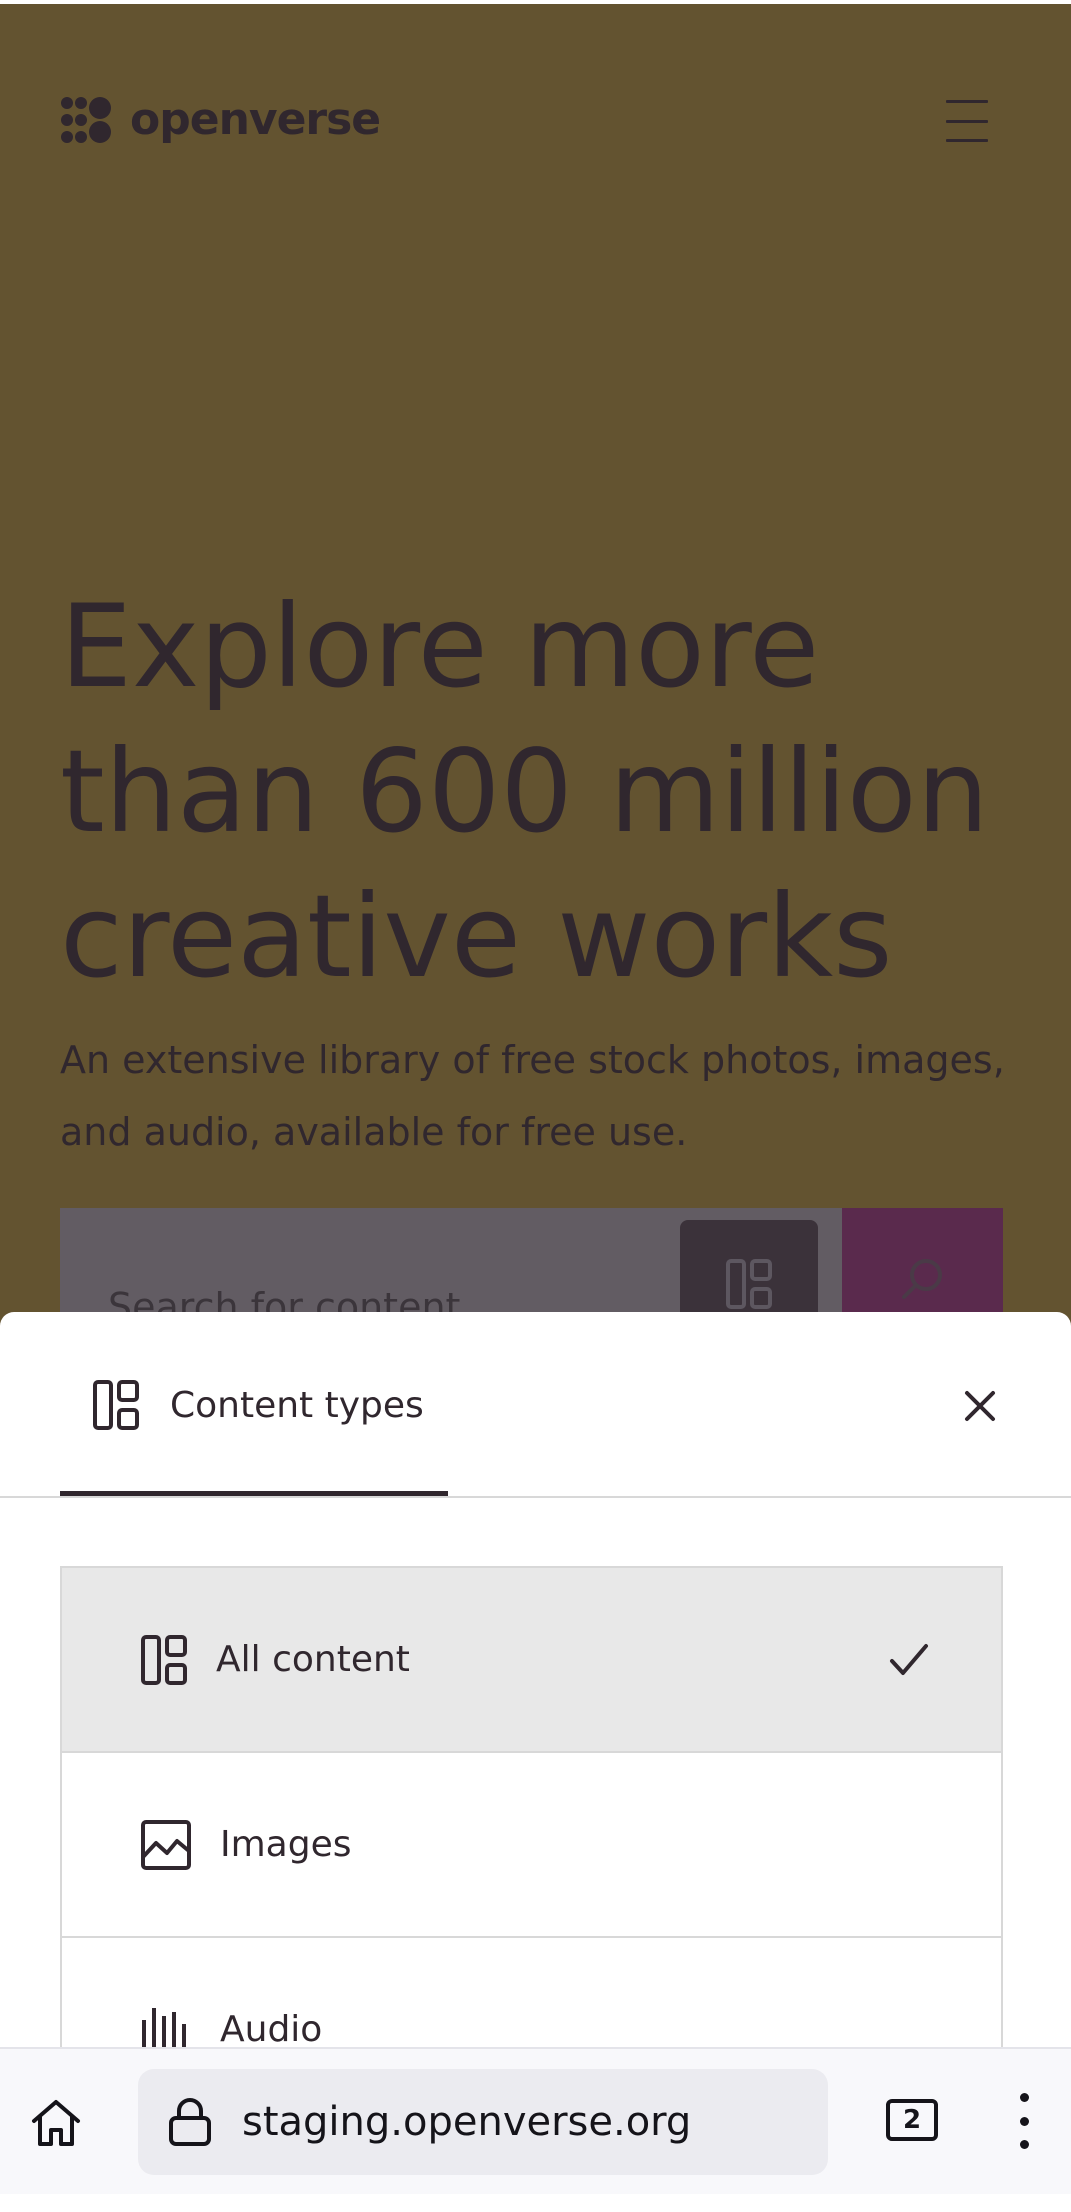  I want to click on home-icon, so click(56, 2123).